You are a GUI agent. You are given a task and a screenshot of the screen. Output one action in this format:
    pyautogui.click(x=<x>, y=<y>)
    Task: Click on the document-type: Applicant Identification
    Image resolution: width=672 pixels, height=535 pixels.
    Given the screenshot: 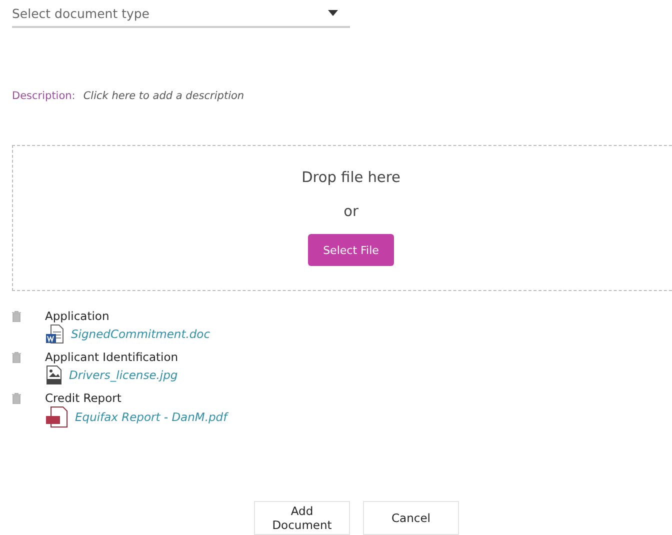 What is the action you would take?
    pyautogui.click(x=111, y=357)
    